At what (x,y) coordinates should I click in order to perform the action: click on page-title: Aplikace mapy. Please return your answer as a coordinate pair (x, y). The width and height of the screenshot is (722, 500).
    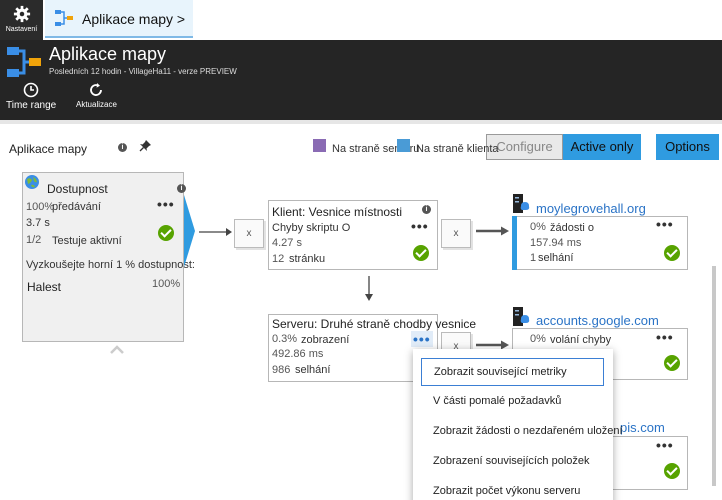
    Looking at the image, I should click on (108, 54).